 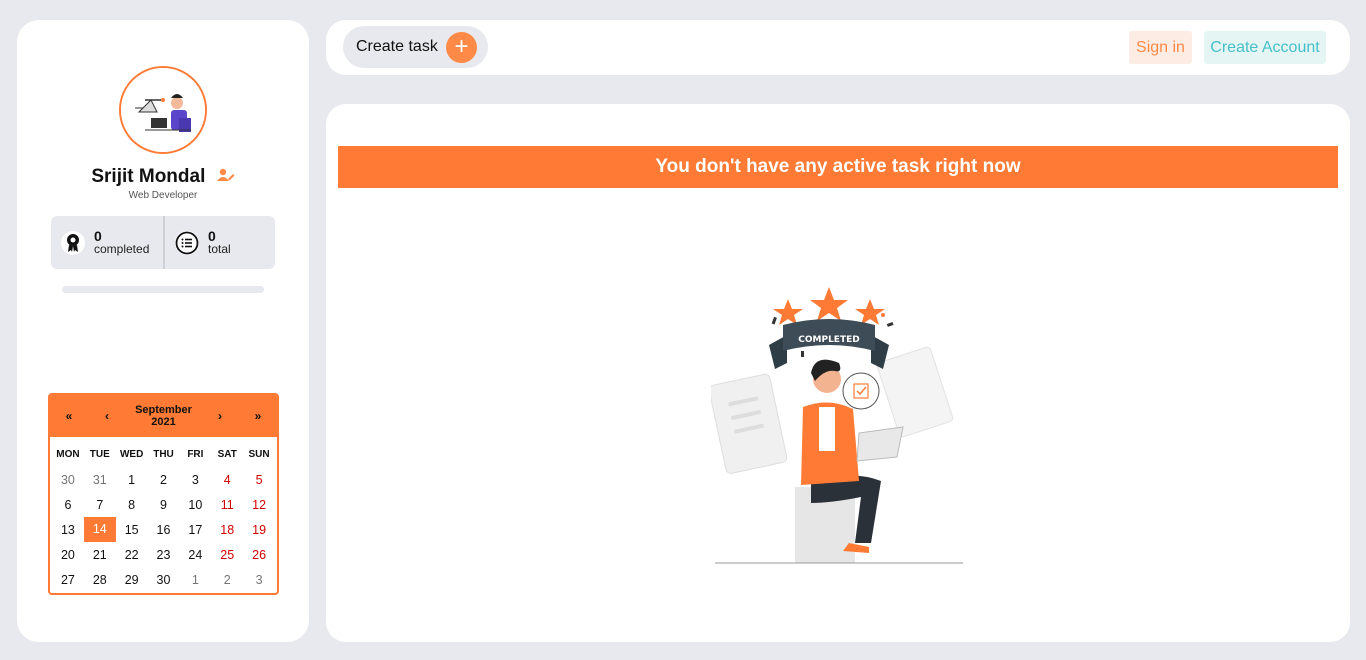 I want to click on top-bar: Create task + Sign in Create Account, so click(x=838, y=47).